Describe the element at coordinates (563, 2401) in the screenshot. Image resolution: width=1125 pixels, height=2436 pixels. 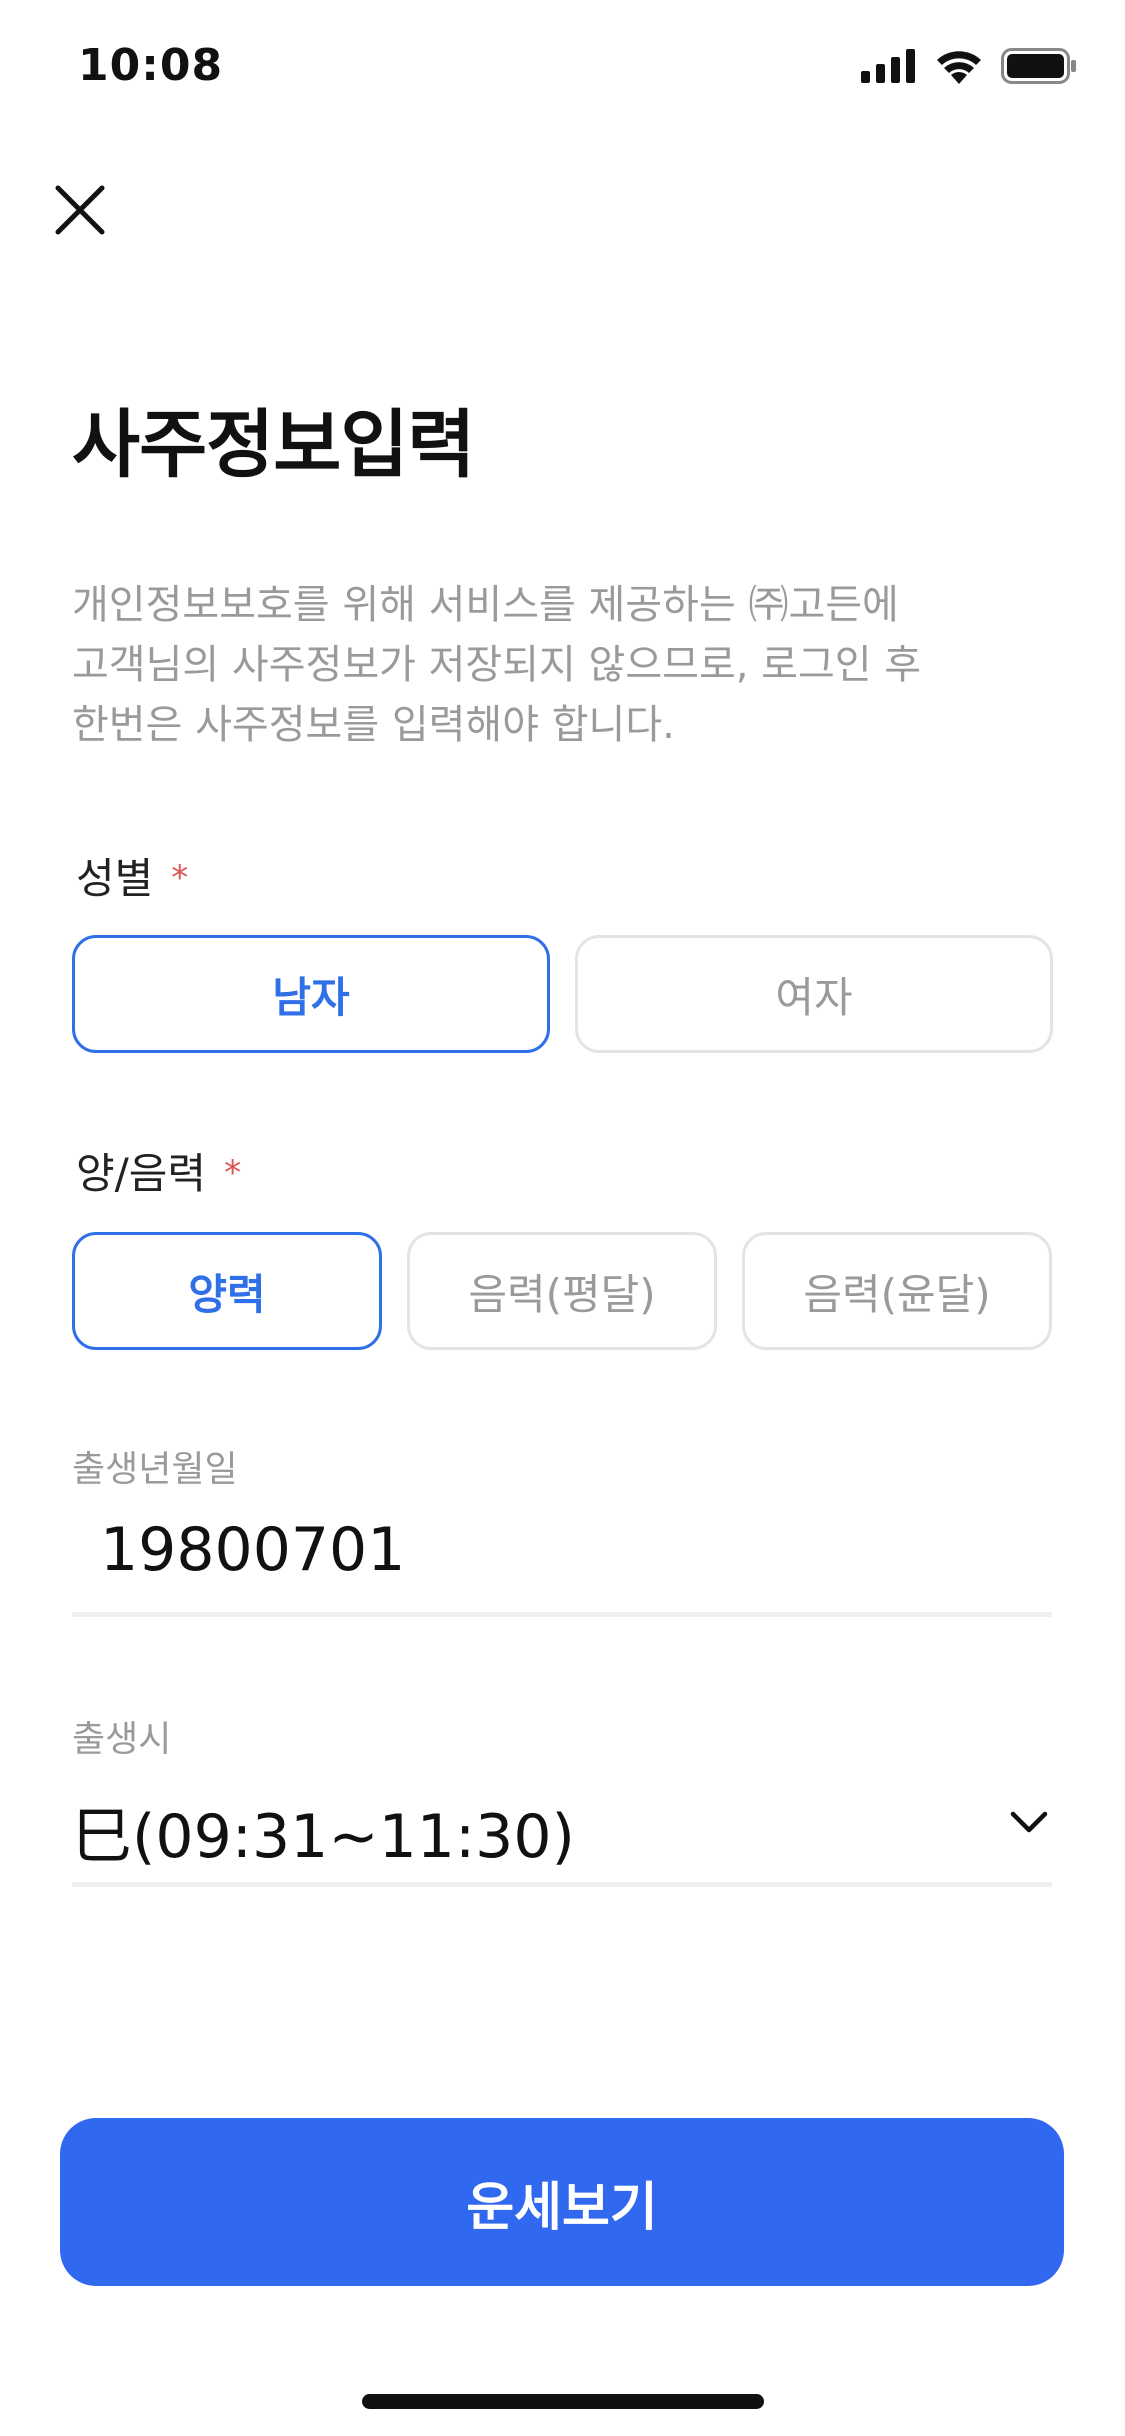
I see `home-indicator` at that location.